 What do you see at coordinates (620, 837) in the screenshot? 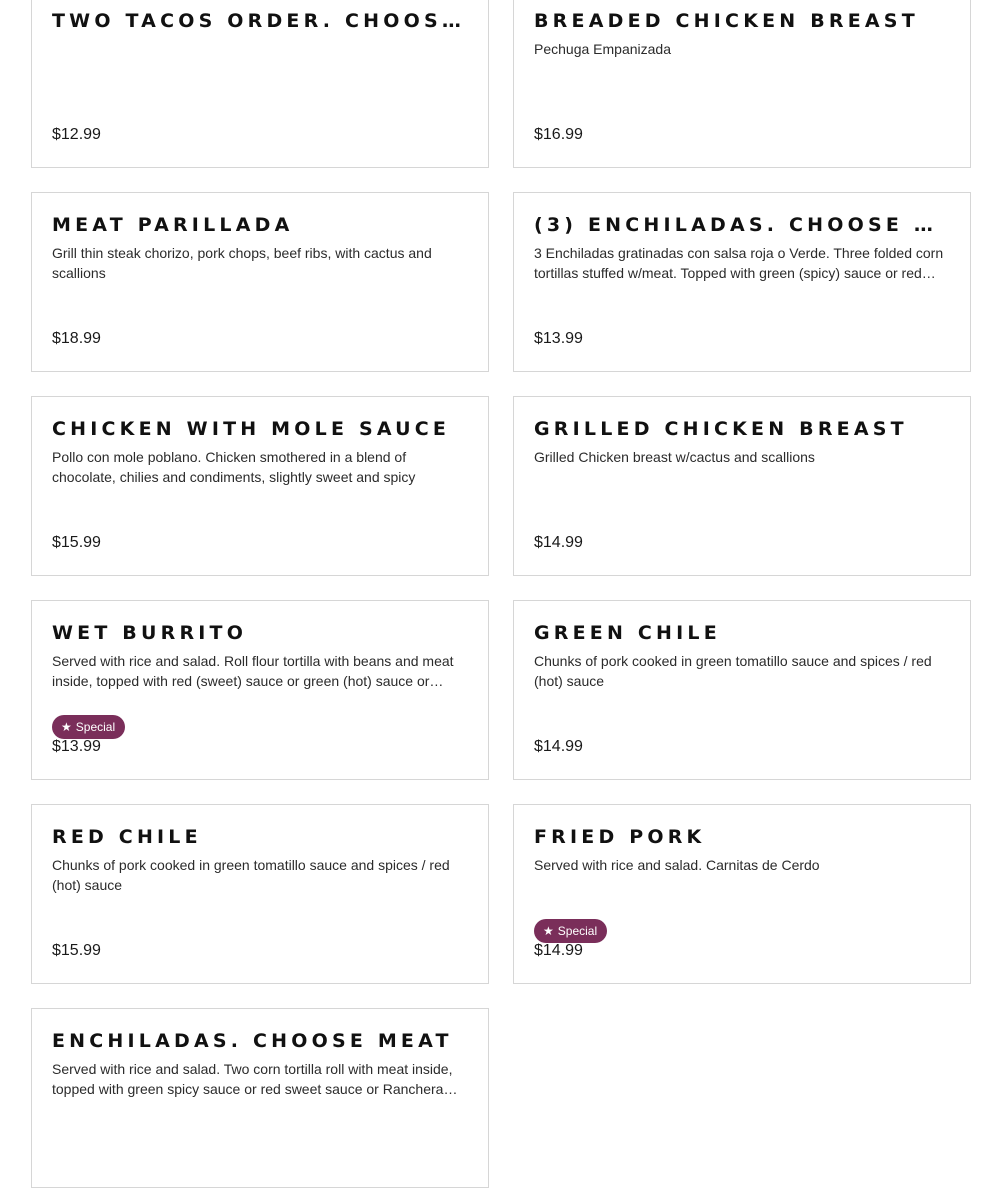
I see `menu-item-title: Fried Pork` at bounding box center [620, 837].